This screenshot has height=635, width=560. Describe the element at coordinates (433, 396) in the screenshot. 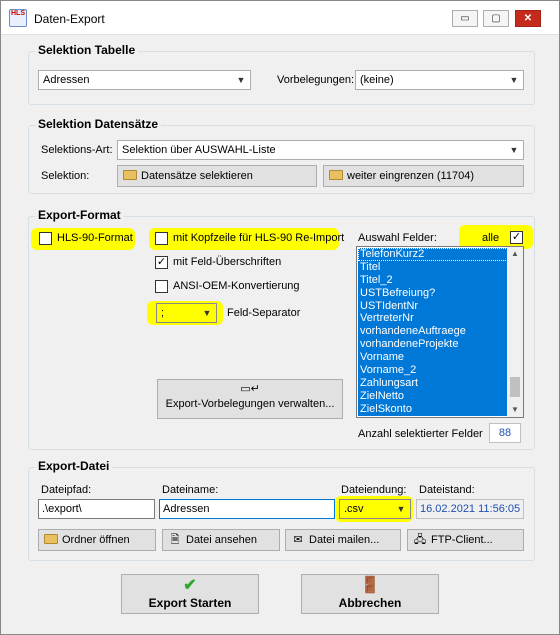

I see `field-list-item: ZielNetto` at that location.